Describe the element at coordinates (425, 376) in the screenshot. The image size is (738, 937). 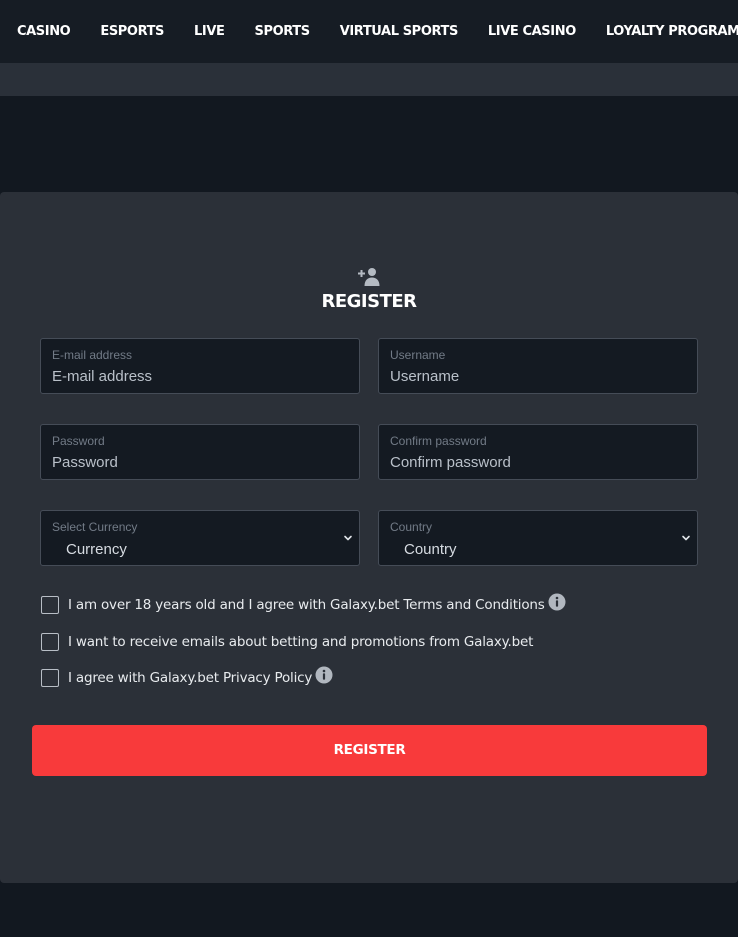
I see `username-field-placeholder: Username` at that location.